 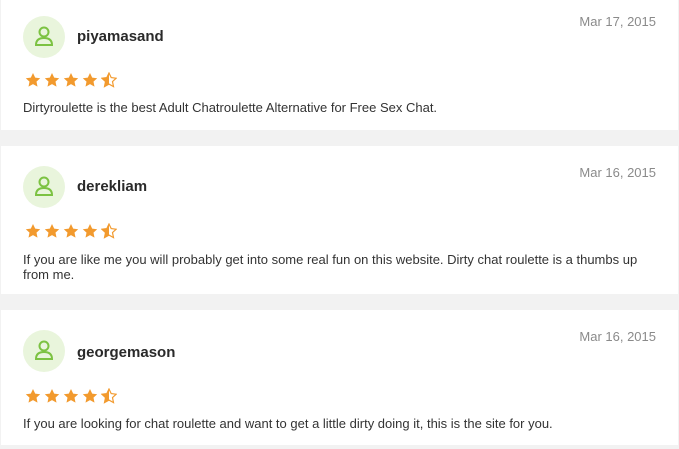 What do you see at coordinates (120, 36) in the screenshot?
I see `username: piyamasand` at bounding box center [120, 36].